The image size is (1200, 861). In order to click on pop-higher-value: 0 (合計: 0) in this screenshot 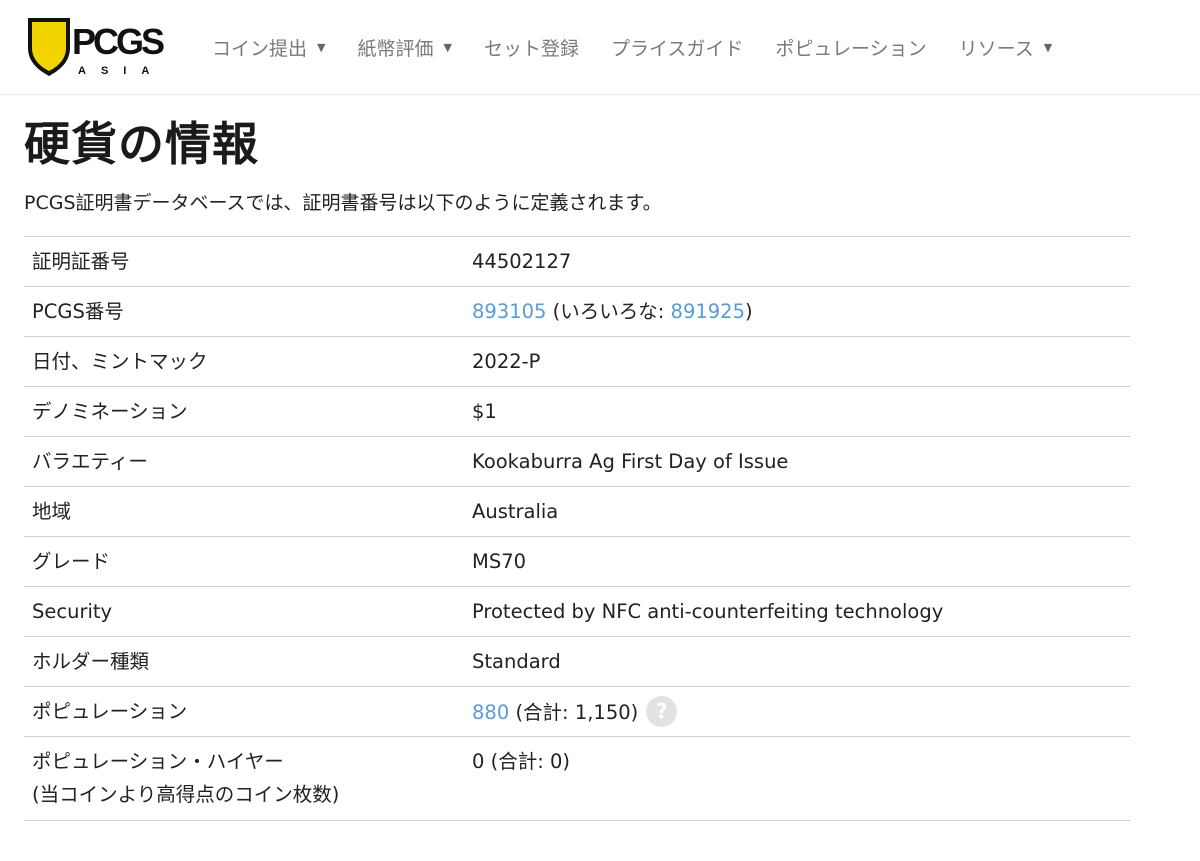, I will do `click(801, 778)`.